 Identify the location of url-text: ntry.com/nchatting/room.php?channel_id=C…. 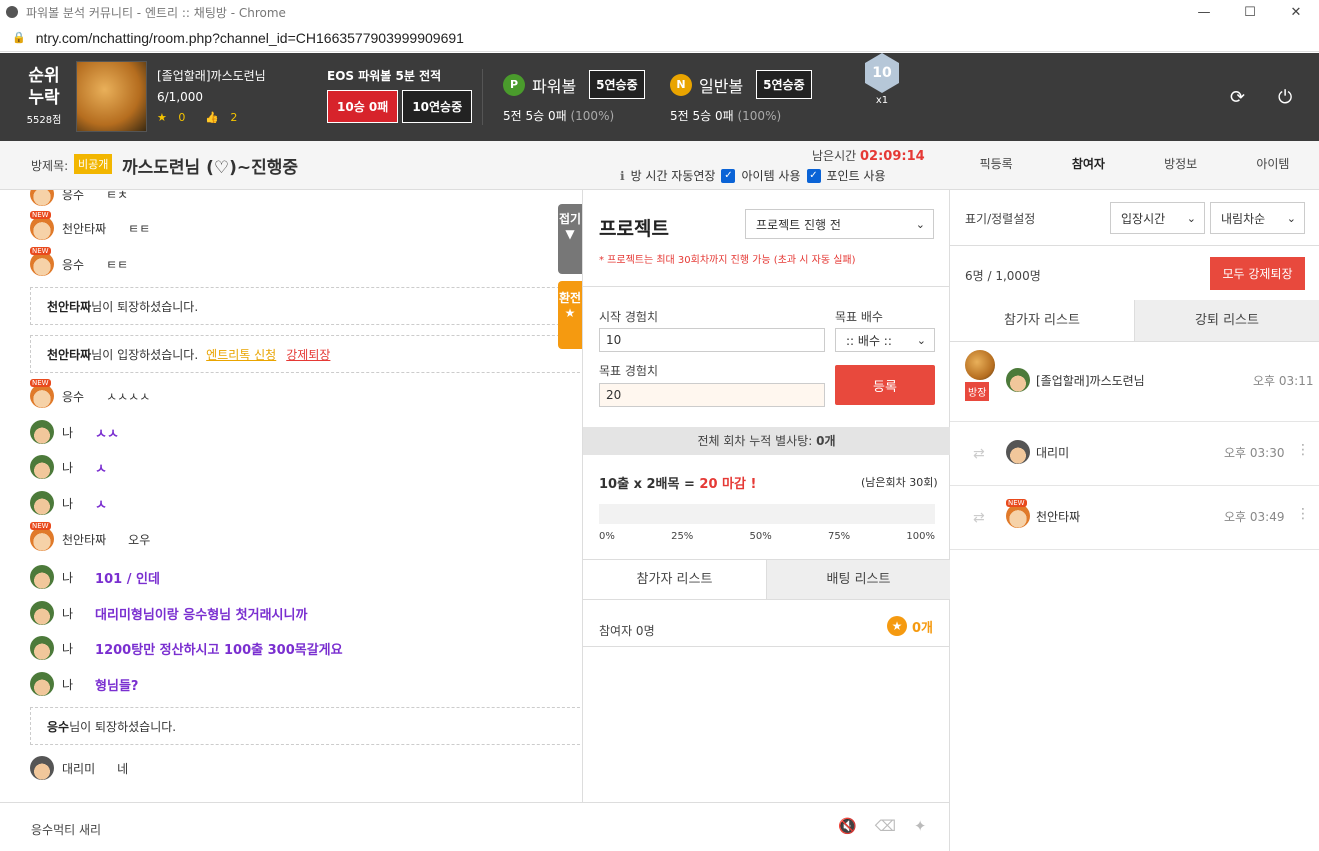
(250, 38).